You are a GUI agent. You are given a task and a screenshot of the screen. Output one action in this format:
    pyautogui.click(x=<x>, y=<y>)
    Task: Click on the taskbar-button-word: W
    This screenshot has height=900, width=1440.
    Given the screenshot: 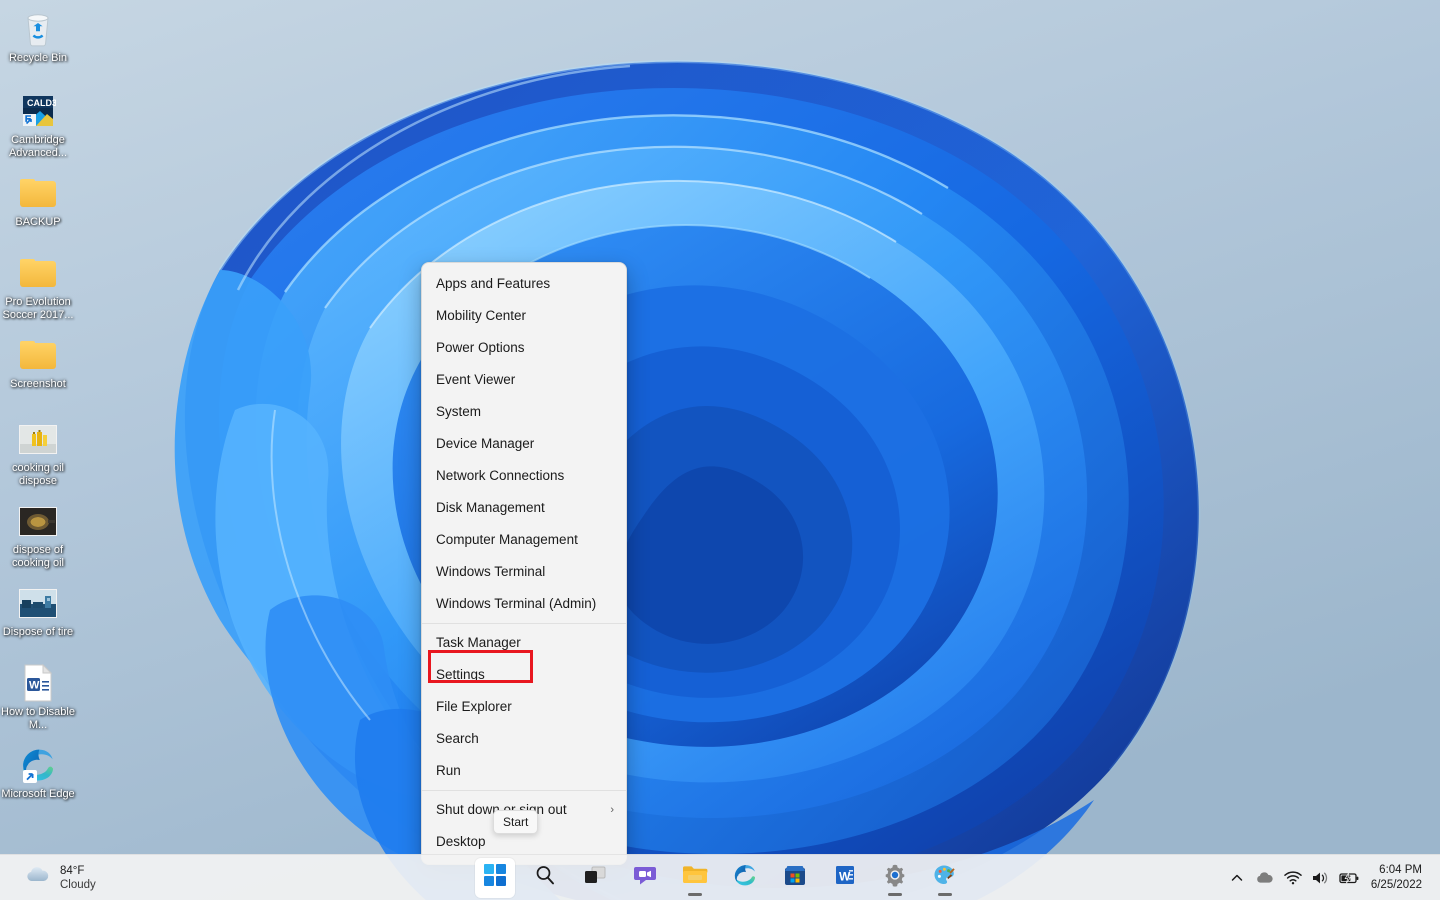 What is the action you would take?
    pyautogui.click(x=845, y=878)
    